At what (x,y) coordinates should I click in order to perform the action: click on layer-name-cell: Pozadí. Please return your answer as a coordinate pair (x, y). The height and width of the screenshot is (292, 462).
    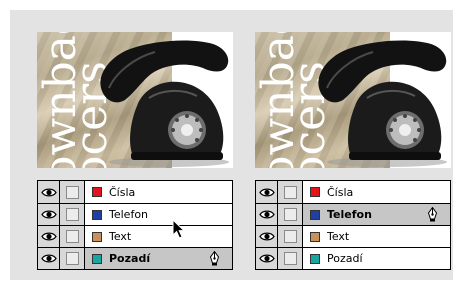
    Looking at the image, I should click on (376, 258).